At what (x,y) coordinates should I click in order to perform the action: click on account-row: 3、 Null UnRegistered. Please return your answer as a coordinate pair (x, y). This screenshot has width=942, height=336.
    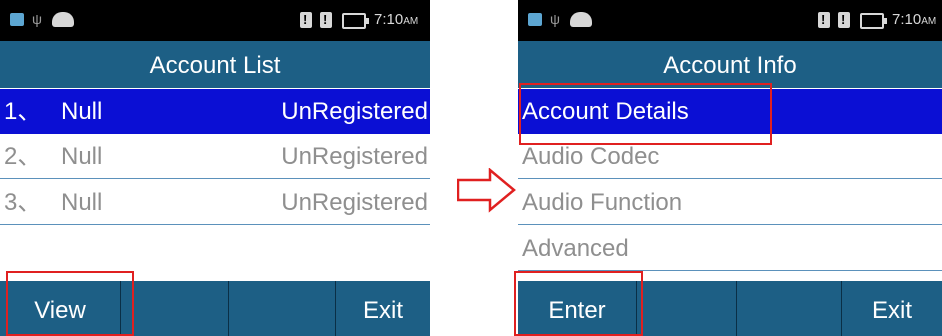
    Looking at the image, I should click on (215, 202).